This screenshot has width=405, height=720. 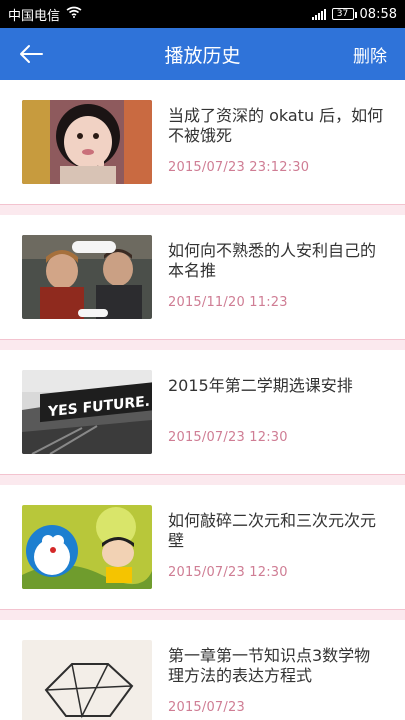 What do you see at coordinates (370, 54) in the screenshot?
I see `delete-button: 删除` at bounding box center [370, 54].